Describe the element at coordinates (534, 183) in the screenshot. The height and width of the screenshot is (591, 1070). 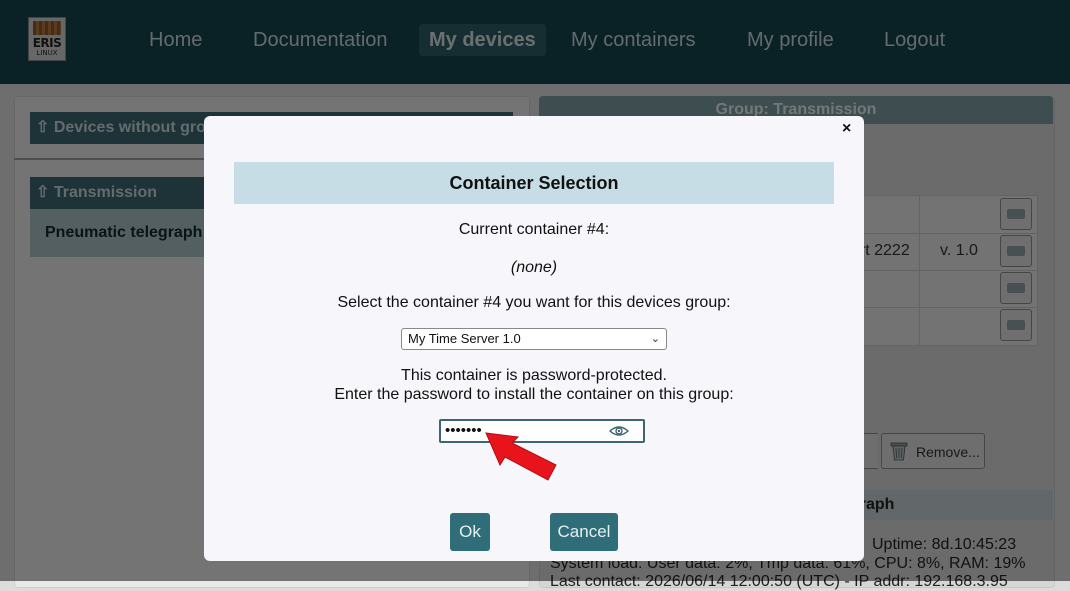
I see `dialog-title: Container Selection` at that location.